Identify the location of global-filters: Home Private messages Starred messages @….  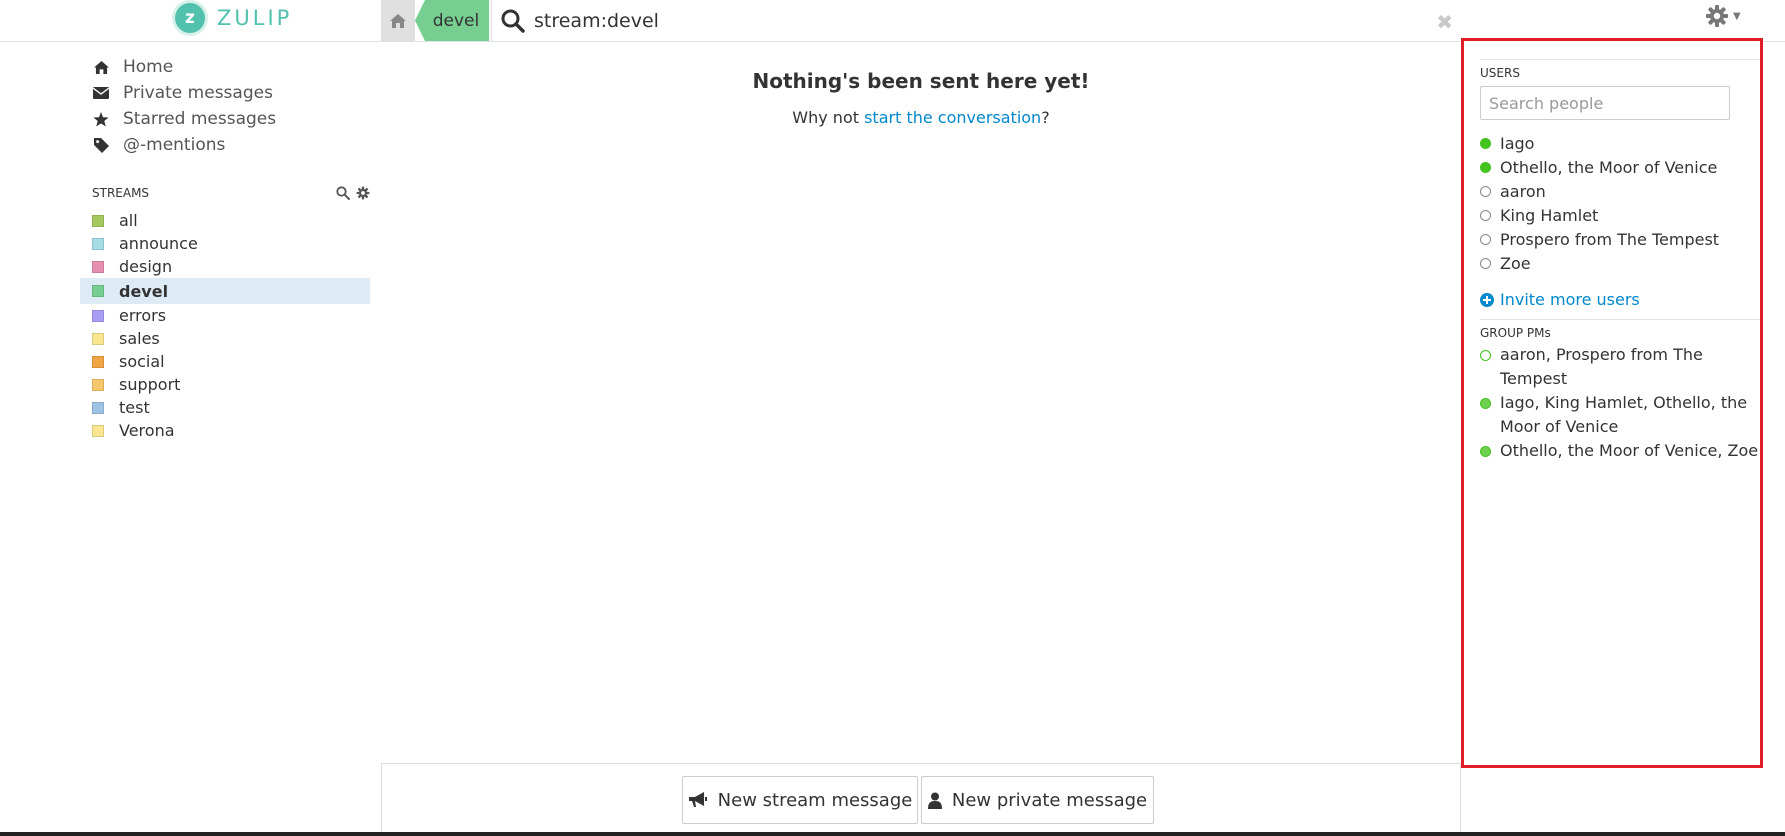
(184, 106).